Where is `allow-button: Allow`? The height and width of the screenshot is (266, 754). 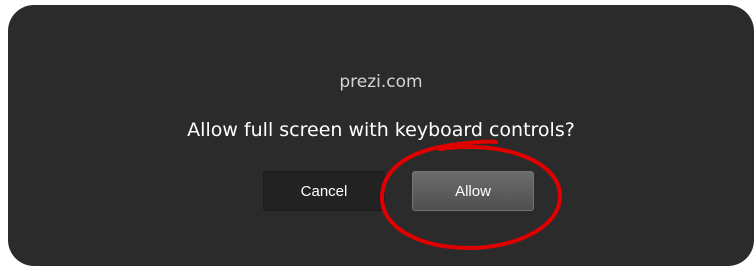 allow-button: Allow is located at coordinates (473, 191).